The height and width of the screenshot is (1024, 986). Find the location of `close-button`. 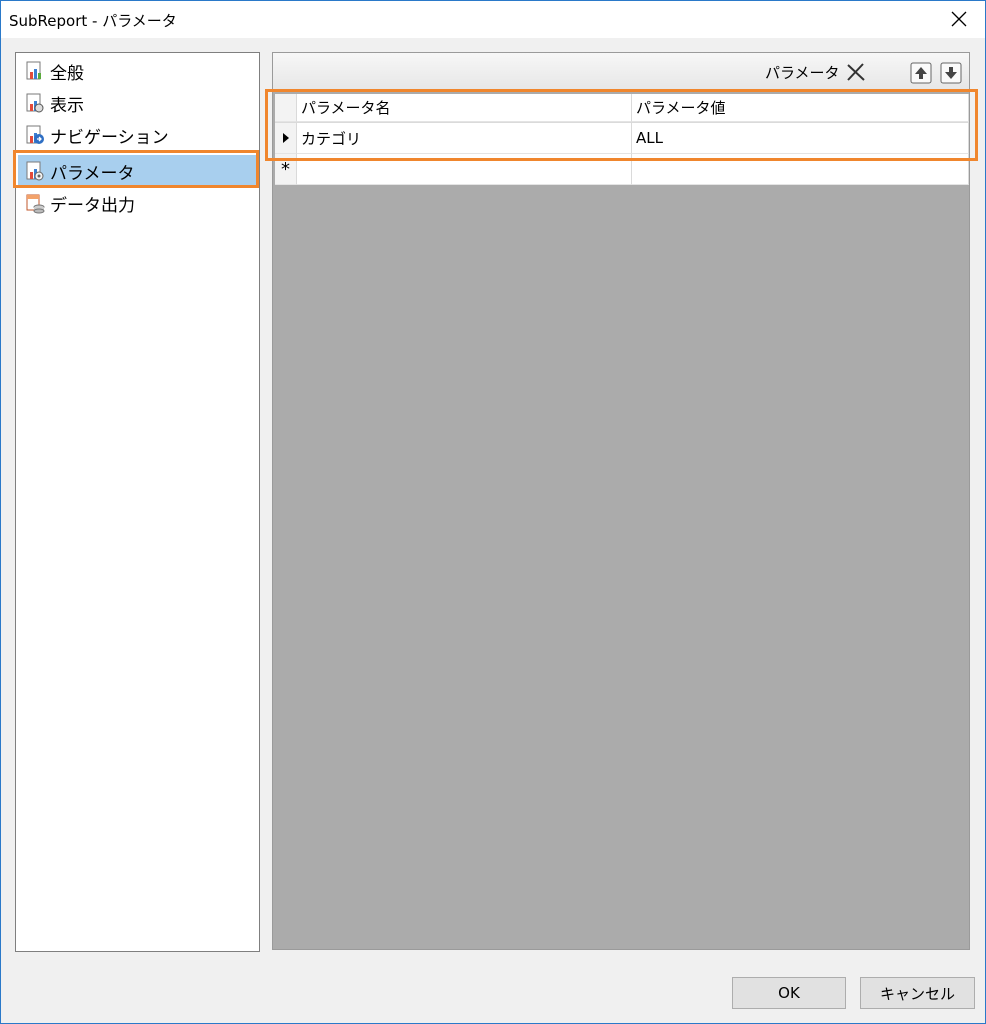

close-button is located at coordinates (959, 19).